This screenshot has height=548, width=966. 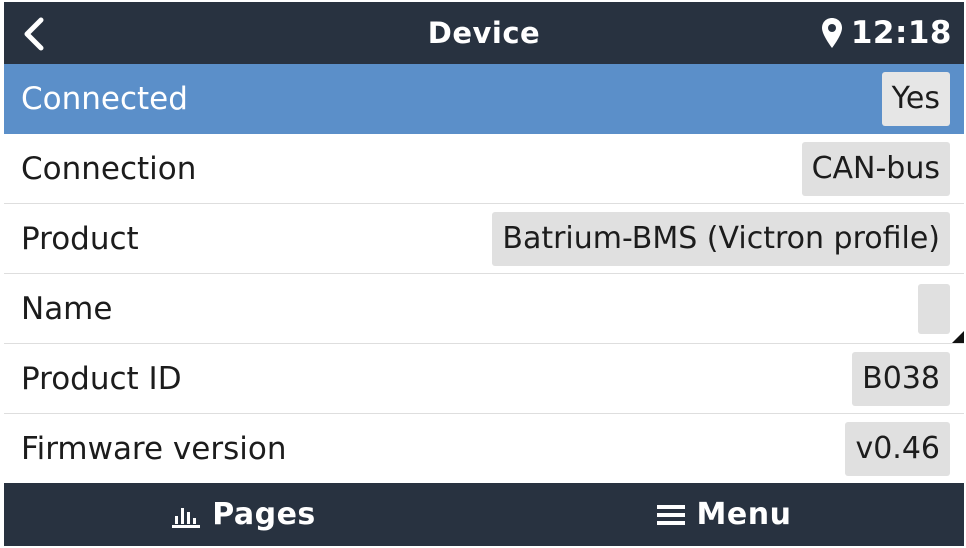 I want to click on menu-label: Menu, so click(x=744, y=514).